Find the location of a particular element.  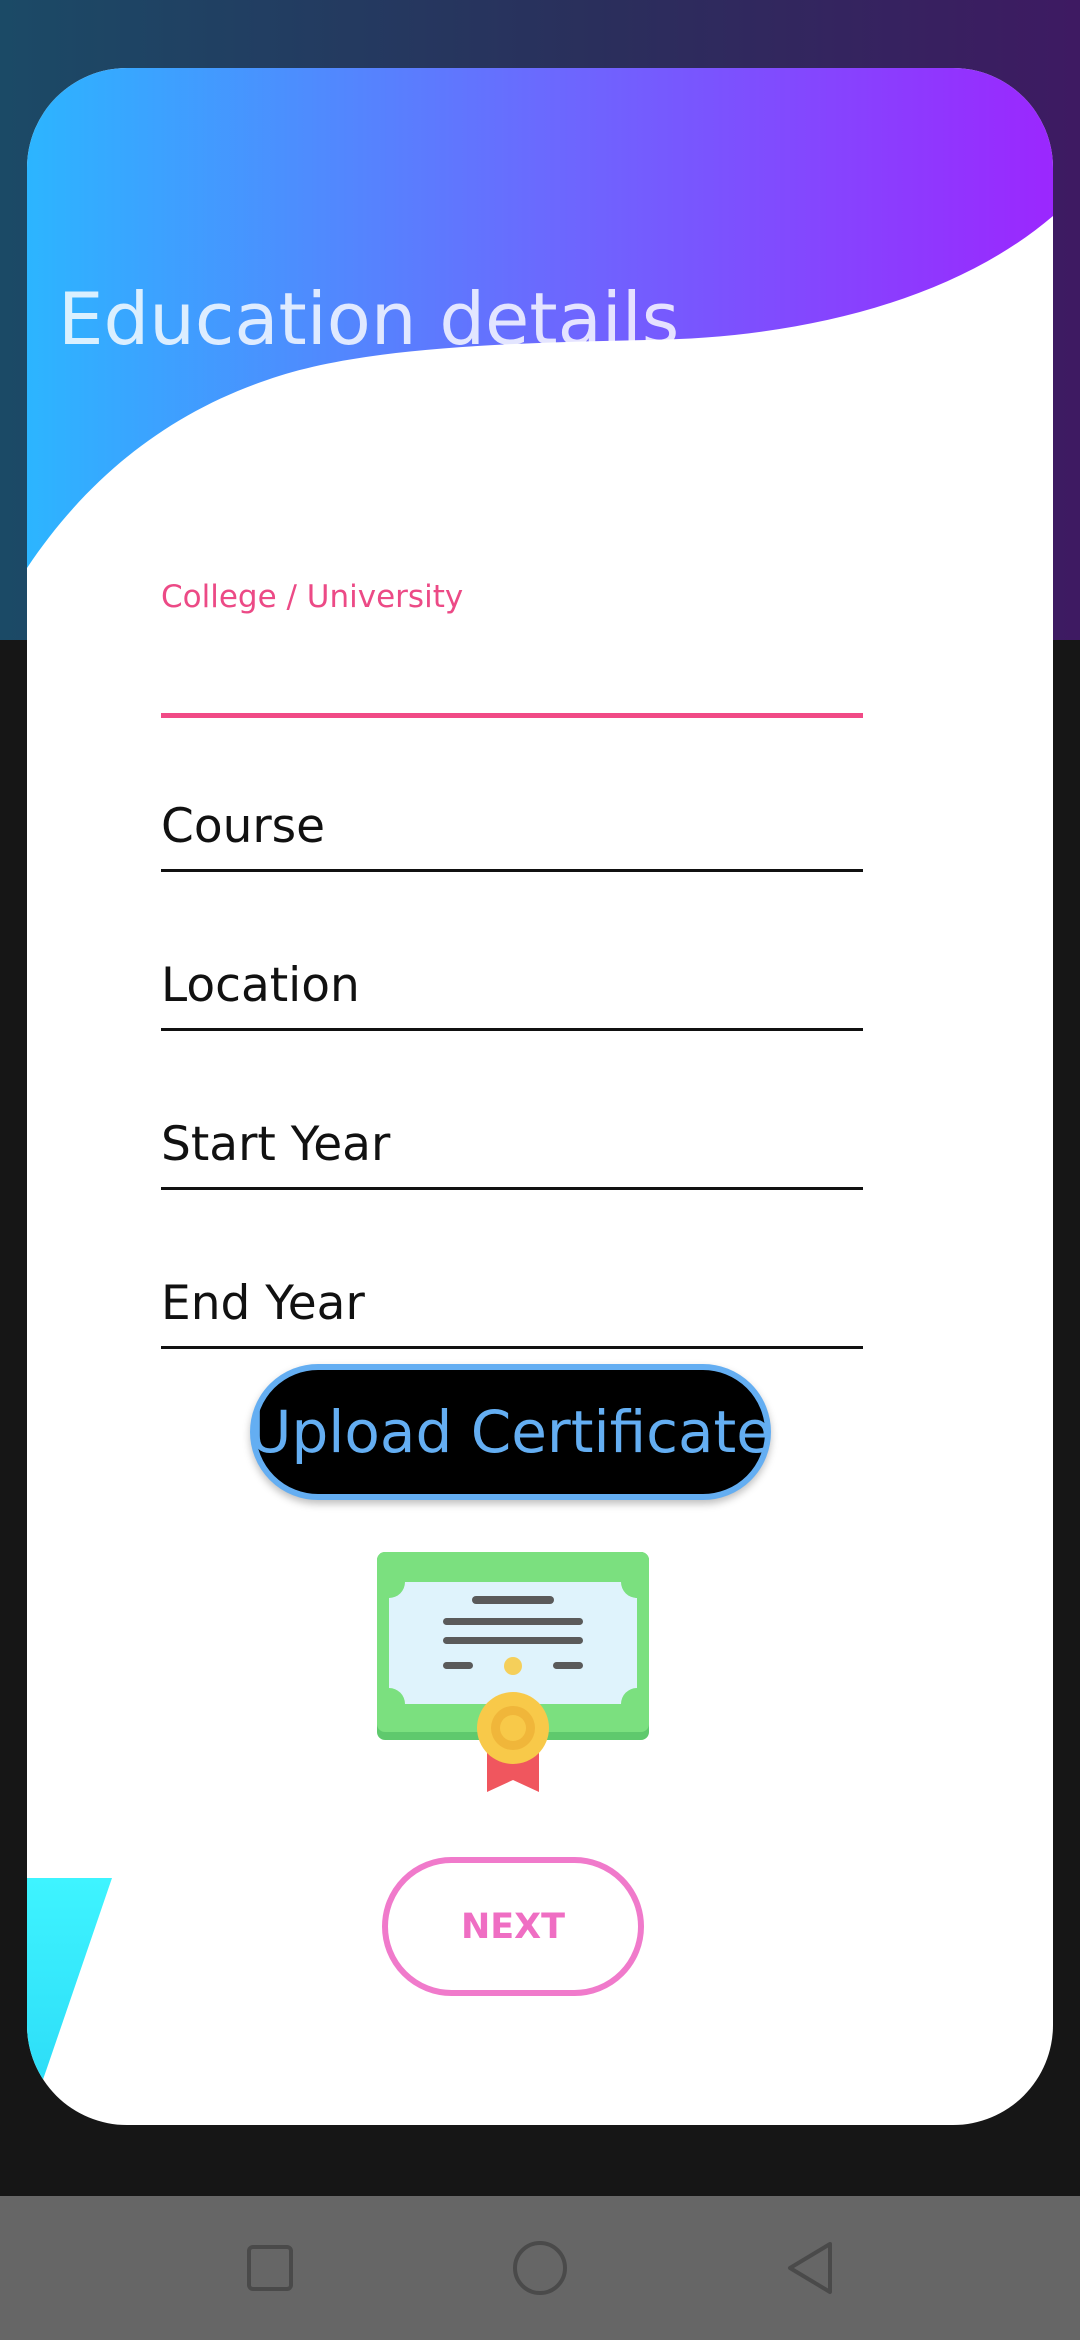

page-title: Education details is located at coordinates (369, 319).